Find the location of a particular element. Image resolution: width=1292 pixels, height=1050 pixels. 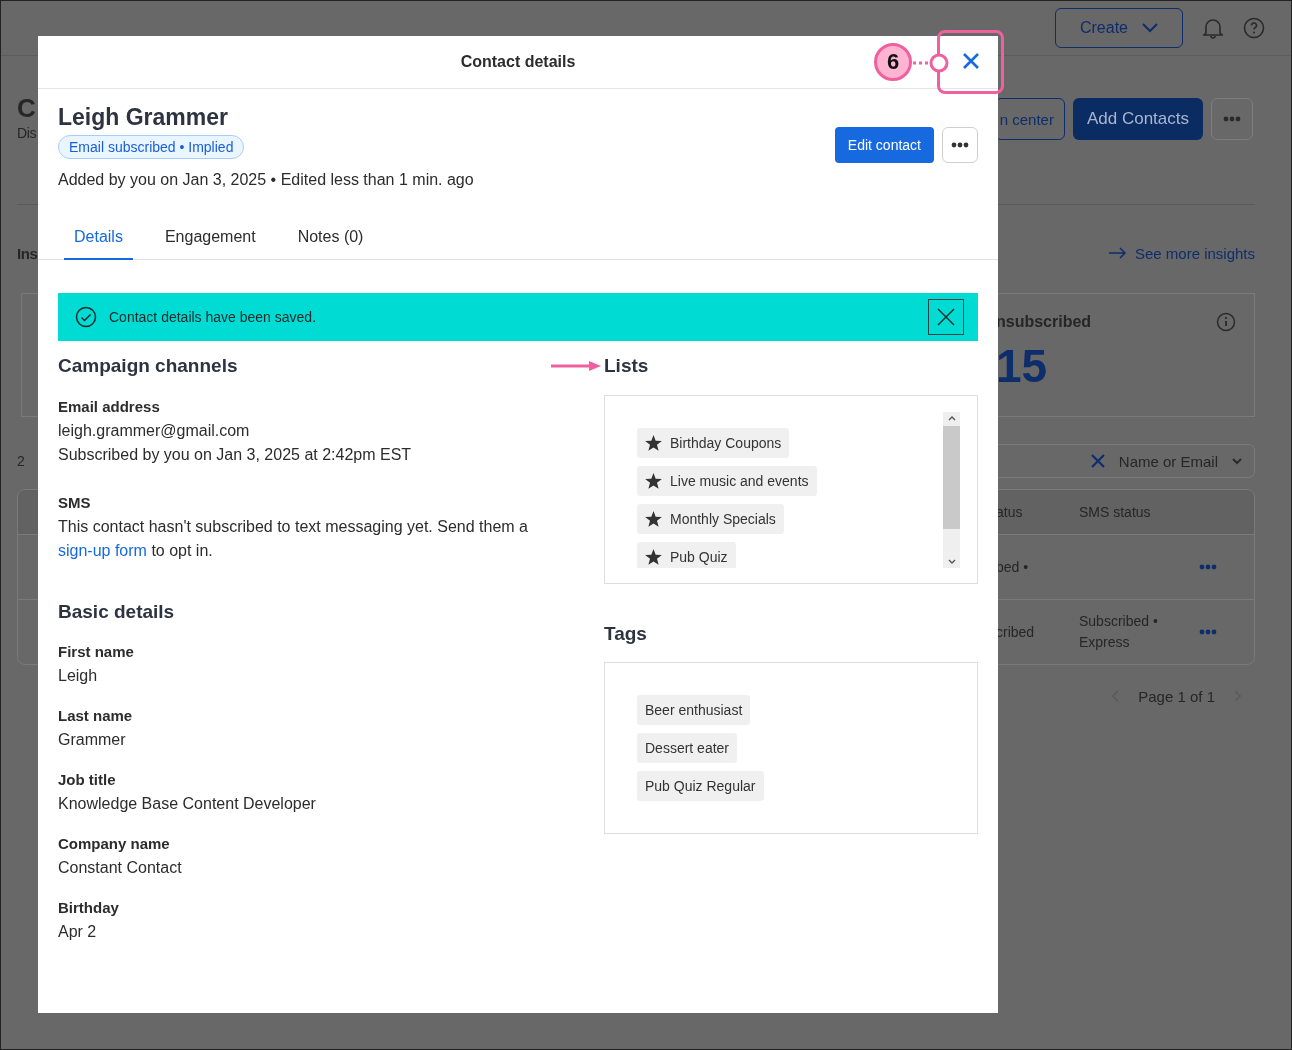

callout-connector is located at coordinates (930, 63).